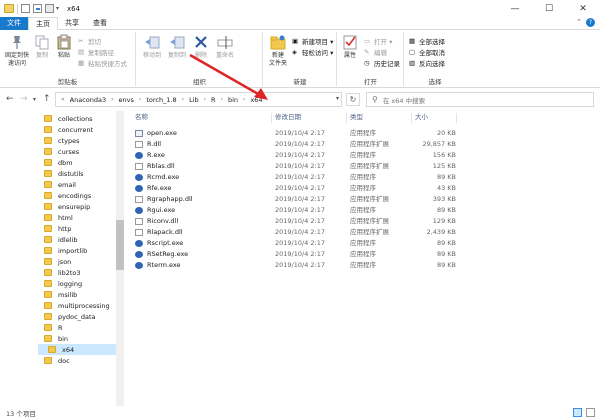 Image resolution: width=600 pixels, height=419 pixels. I want to click on details-view-icon, so click(577, 412).